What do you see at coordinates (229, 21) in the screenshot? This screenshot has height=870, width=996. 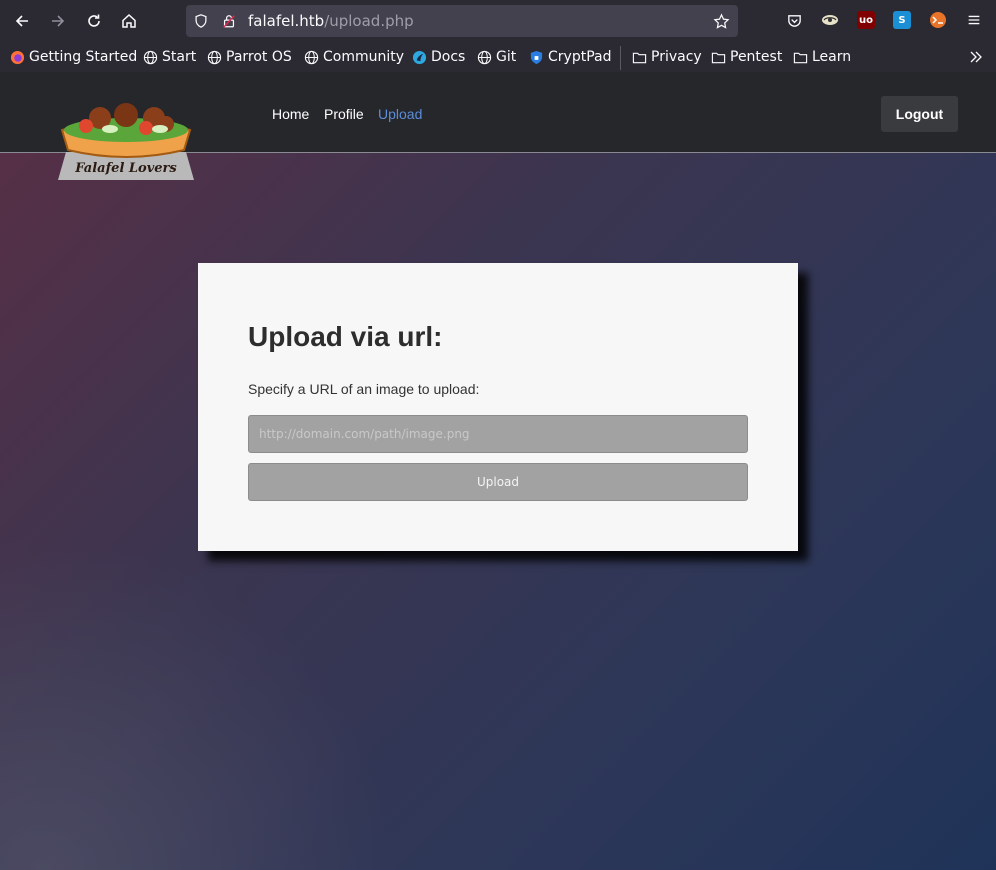 I see `insecure-lock-icon` at bounding box center [229, 21].